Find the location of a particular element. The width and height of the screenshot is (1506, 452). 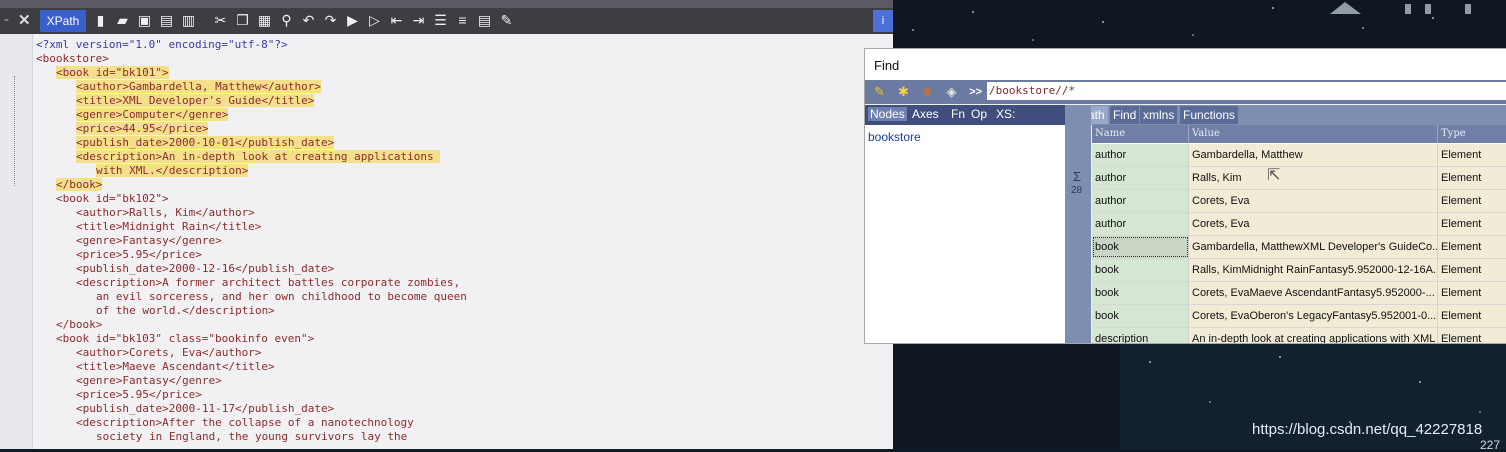

left-tab-strip: Nodes Axes Fn Op XS: is located at coordinates (965, 115).